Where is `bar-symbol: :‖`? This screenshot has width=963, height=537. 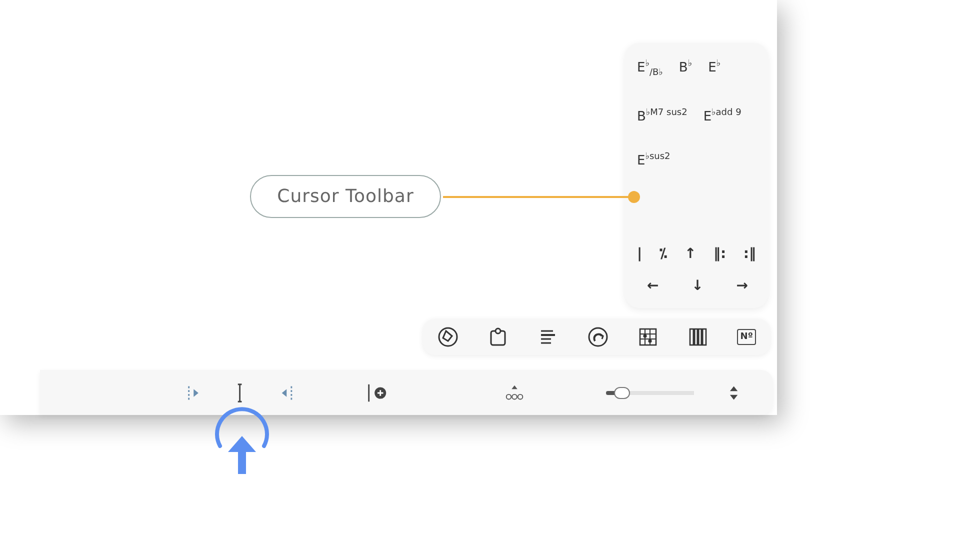
bar-symbol: :‖ is located at coordinates (749, 254).